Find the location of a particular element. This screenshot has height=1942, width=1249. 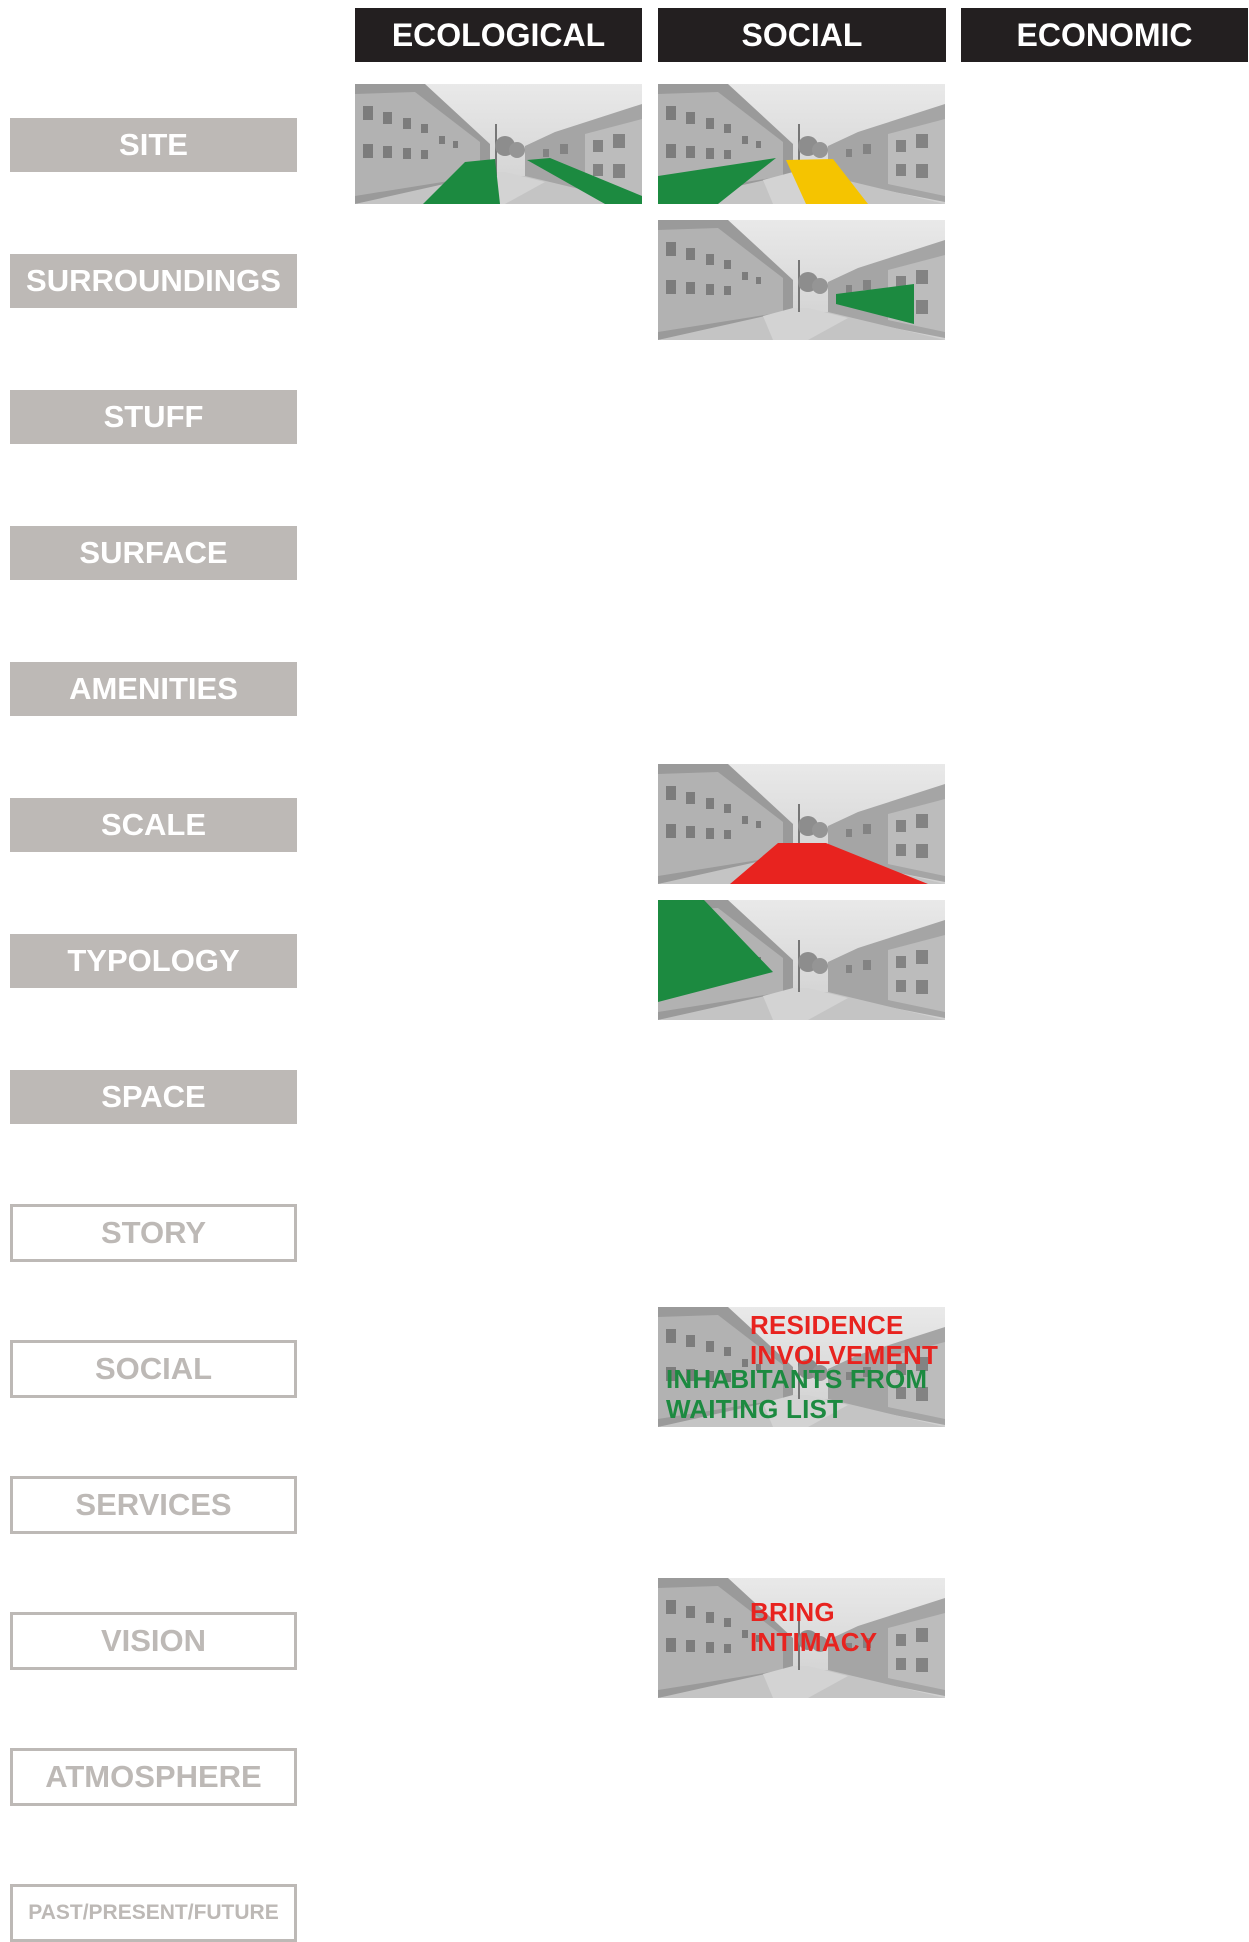

row-label-site: SITE is located at coordinates (153, 145).